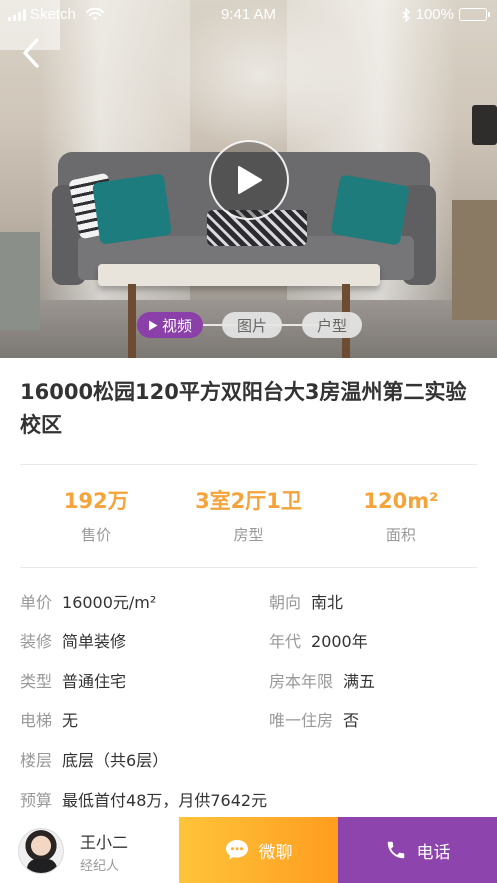 The height and width of the screenshot is (883, 497). What do you see at coordinates (359, 681) in the screenshot?
I see `detail-value: 满五` at bounding box center [359, 681].